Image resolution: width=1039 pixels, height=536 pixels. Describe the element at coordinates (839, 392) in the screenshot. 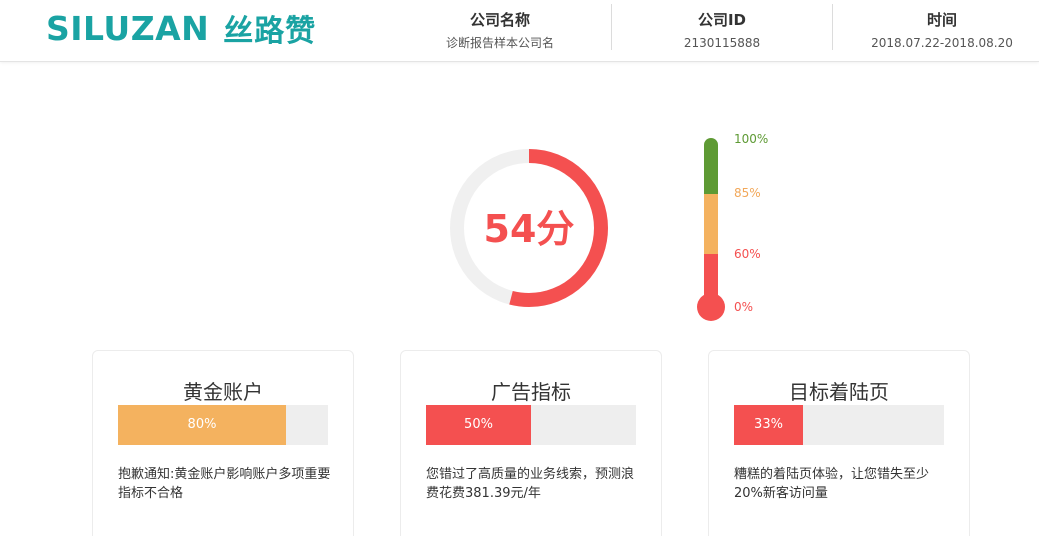

I see `card-title: 目标着陆页` at that location.